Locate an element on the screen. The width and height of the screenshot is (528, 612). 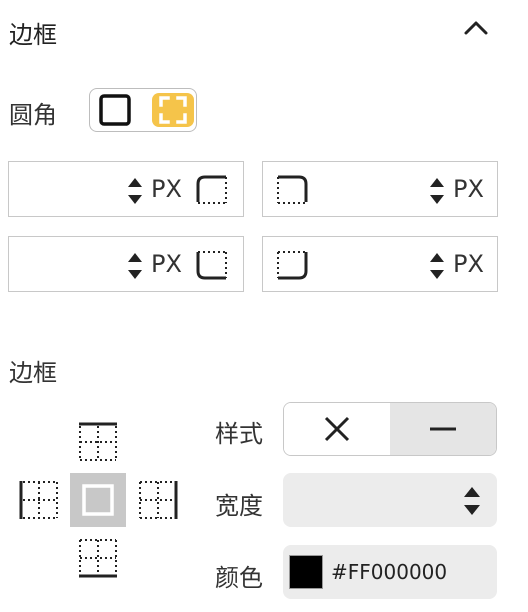
border-bottom-icon is located at coordinates (98, 558).